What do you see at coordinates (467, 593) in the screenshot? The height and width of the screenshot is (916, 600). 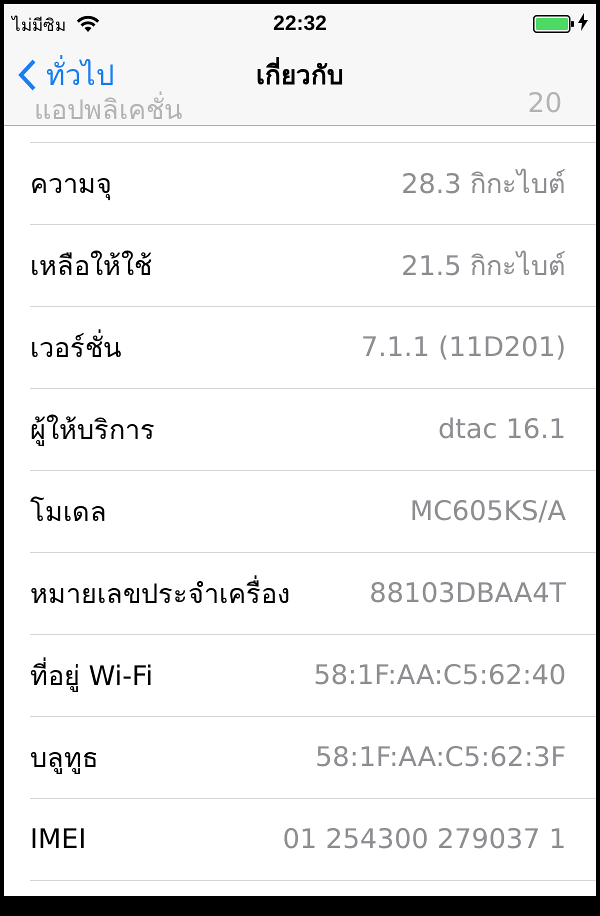 I see `row-value: 88103DBAA4T` at bounding box center [467, 593].